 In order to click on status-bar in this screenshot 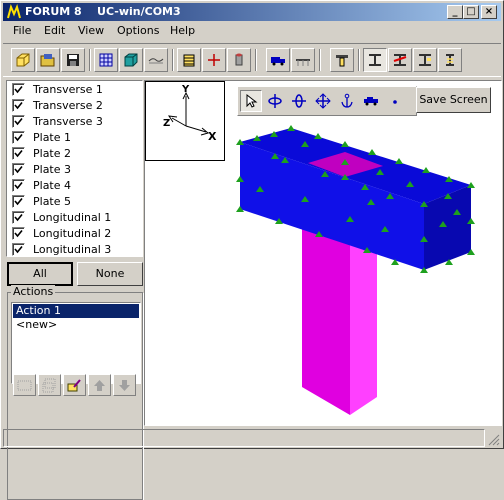, I will do `click(252, 438)`.